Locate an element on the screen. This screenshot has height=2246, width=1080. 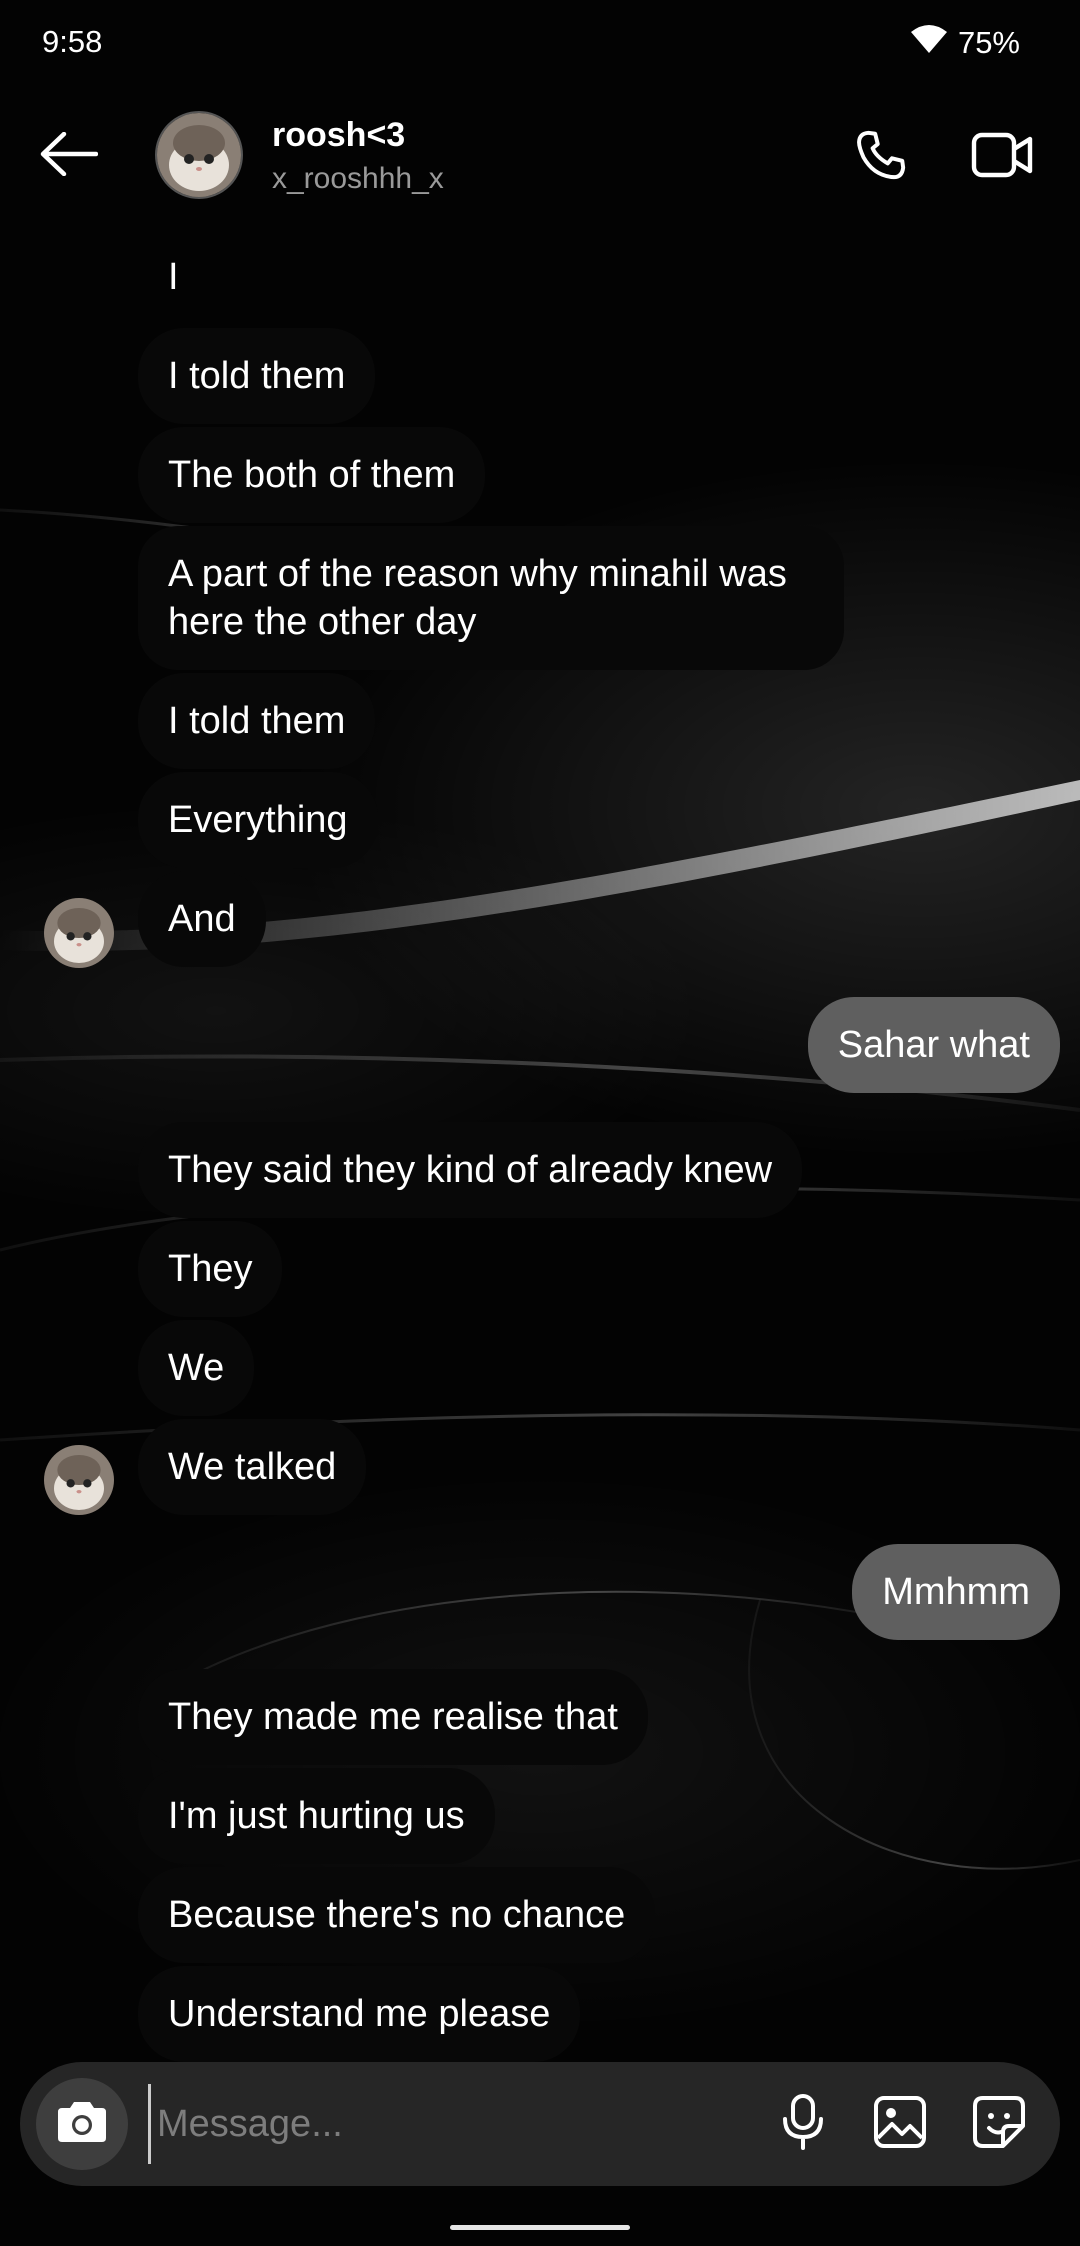
video-call-button is located at coordinates (1002, 157).